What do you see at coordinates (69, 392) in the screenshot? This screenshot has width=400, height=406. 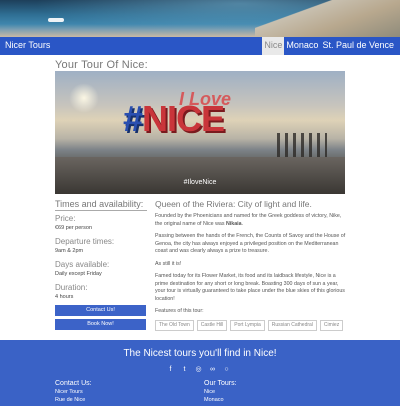 I see `footer-contact-item: Nicer Tours` at bounding box center [69, 392].